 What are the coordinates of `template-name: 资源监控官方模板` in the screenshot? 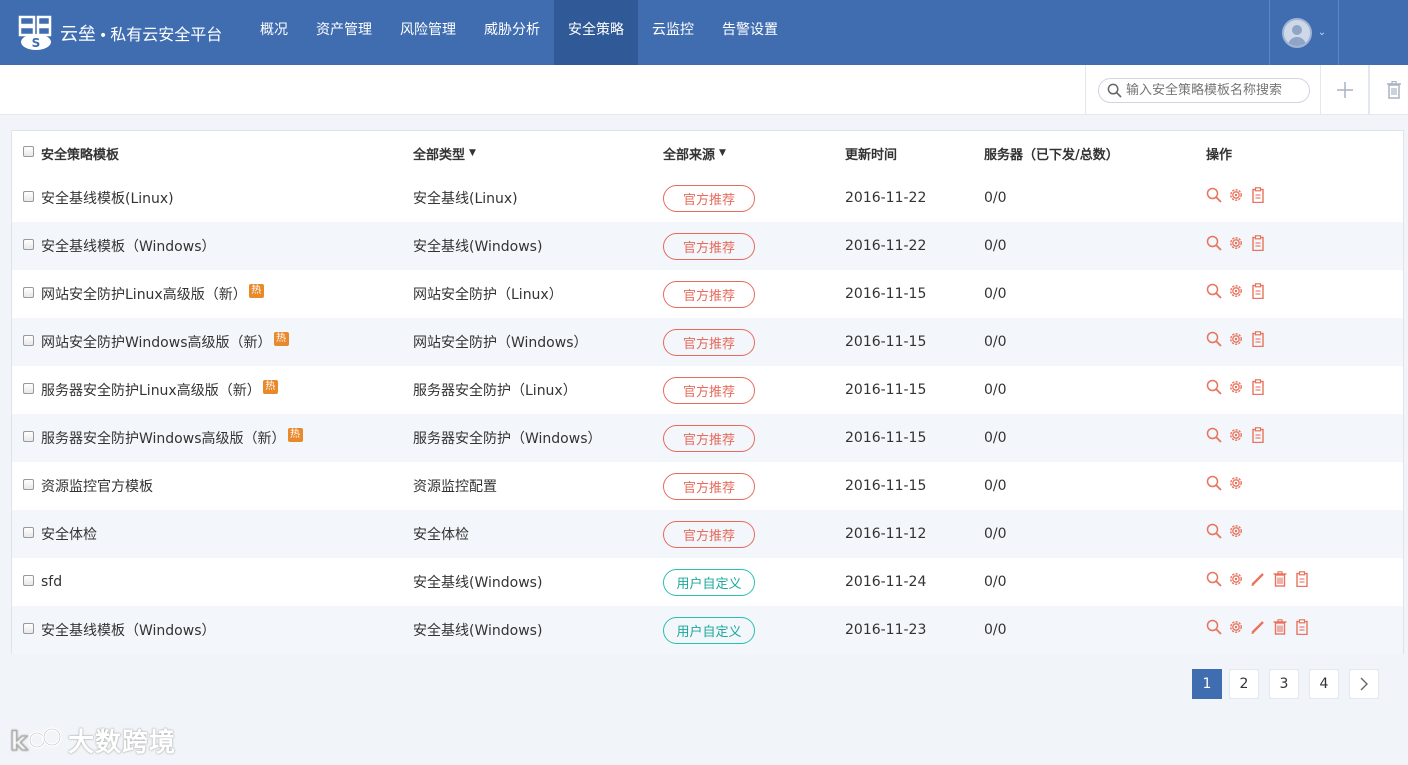 It's located at (97, 487).